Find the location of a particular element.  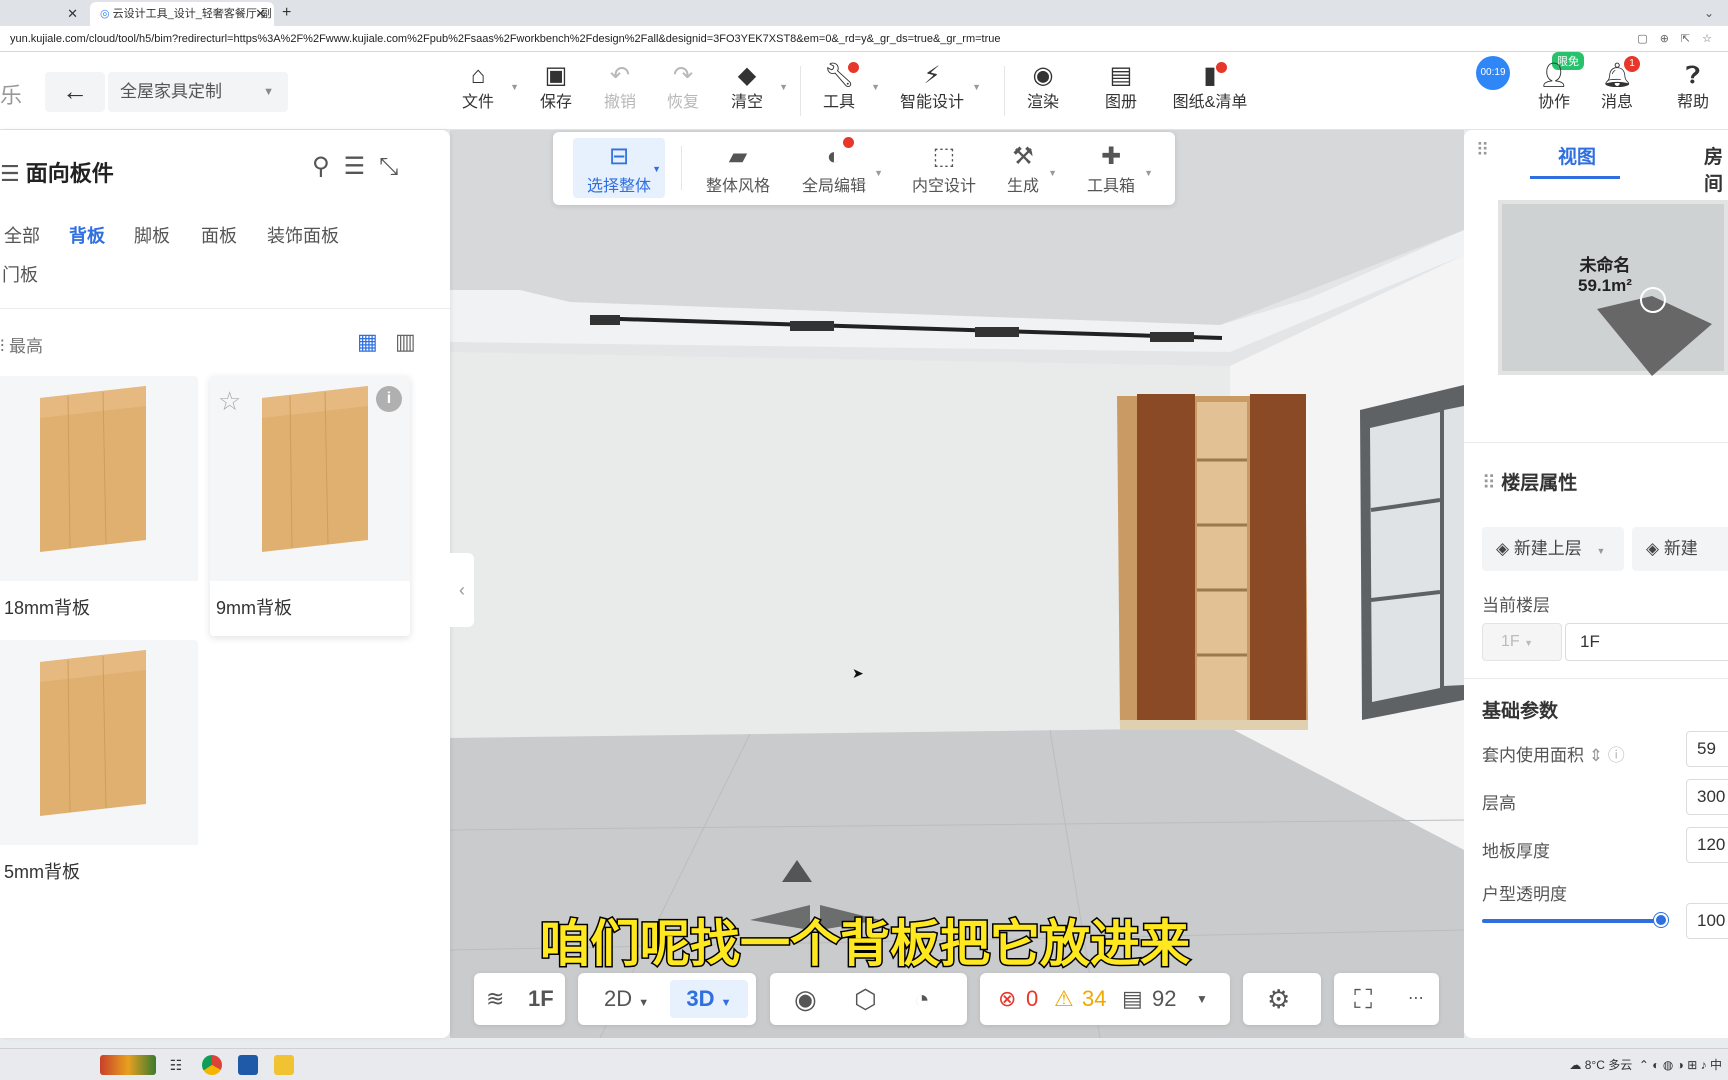

category-decor-panel: 装饰面板 is located at coordinates (303, 235).